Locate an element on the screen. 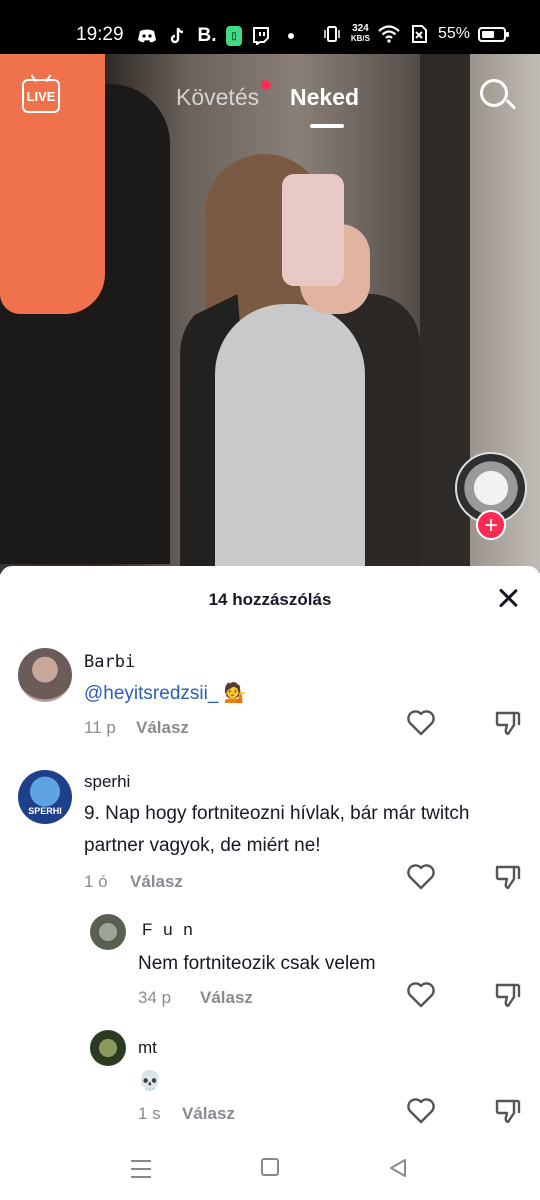  comment-text: @heyitsredzsii_ 💁 is located at coordinates (294, 694).